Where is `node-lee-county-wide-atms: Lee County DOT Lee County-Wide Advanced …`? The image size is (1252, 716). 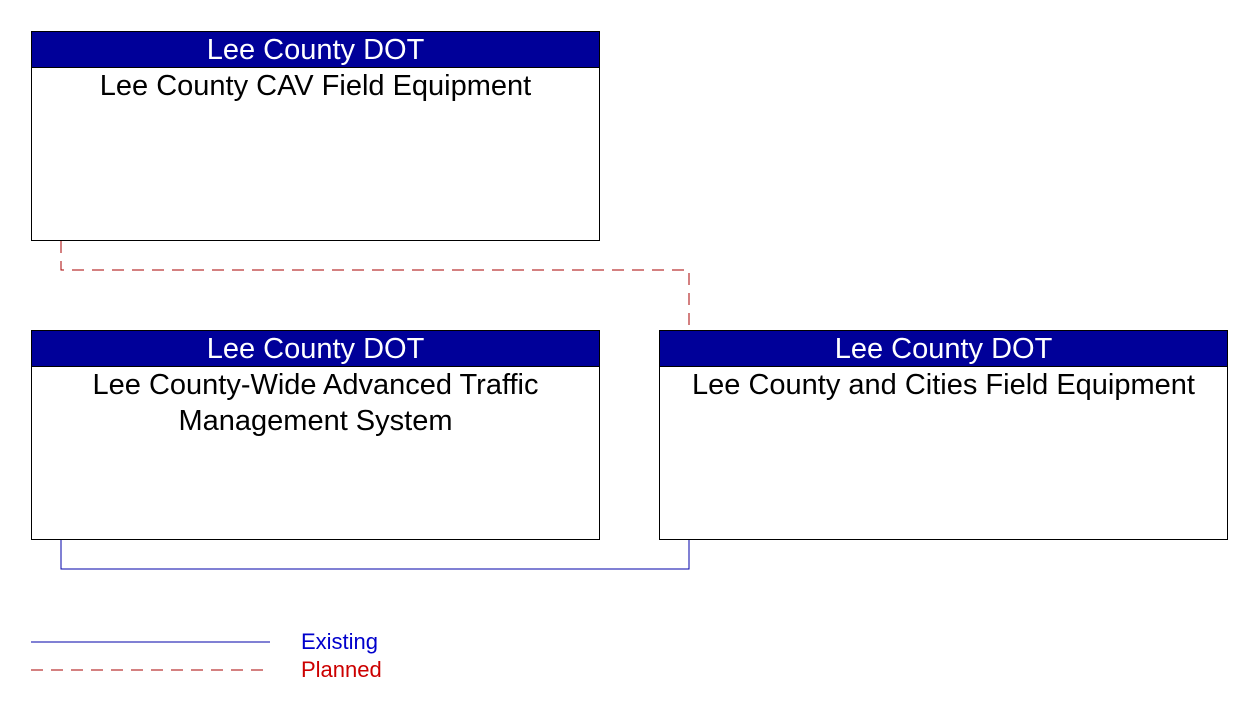
node-lee-county-wide-atms: Lee County DOT Lee County-Wide Advanced … is located at coordinates (315, 435).